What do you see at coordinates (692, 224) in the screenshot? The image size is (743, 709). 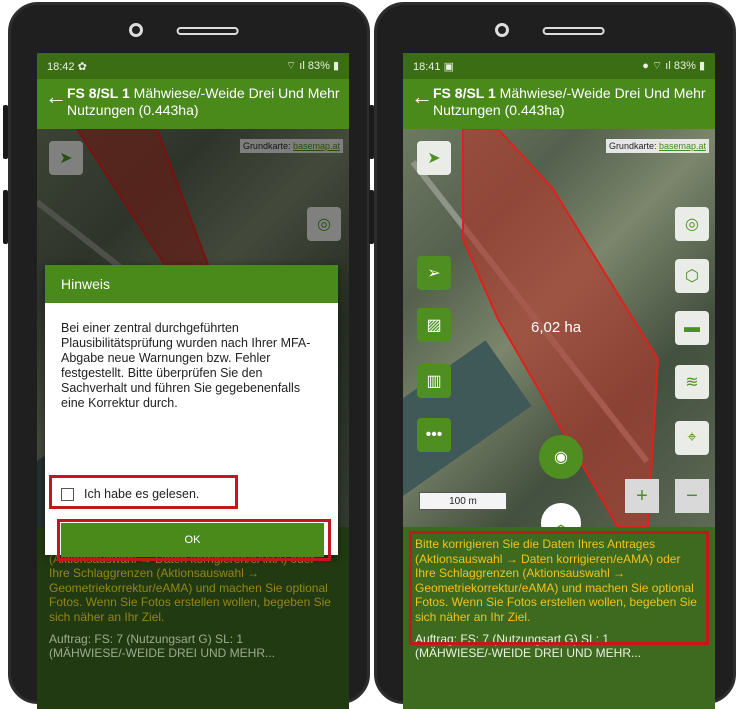 I see `locate-icon: ◎` at bounding box center [692, 224].